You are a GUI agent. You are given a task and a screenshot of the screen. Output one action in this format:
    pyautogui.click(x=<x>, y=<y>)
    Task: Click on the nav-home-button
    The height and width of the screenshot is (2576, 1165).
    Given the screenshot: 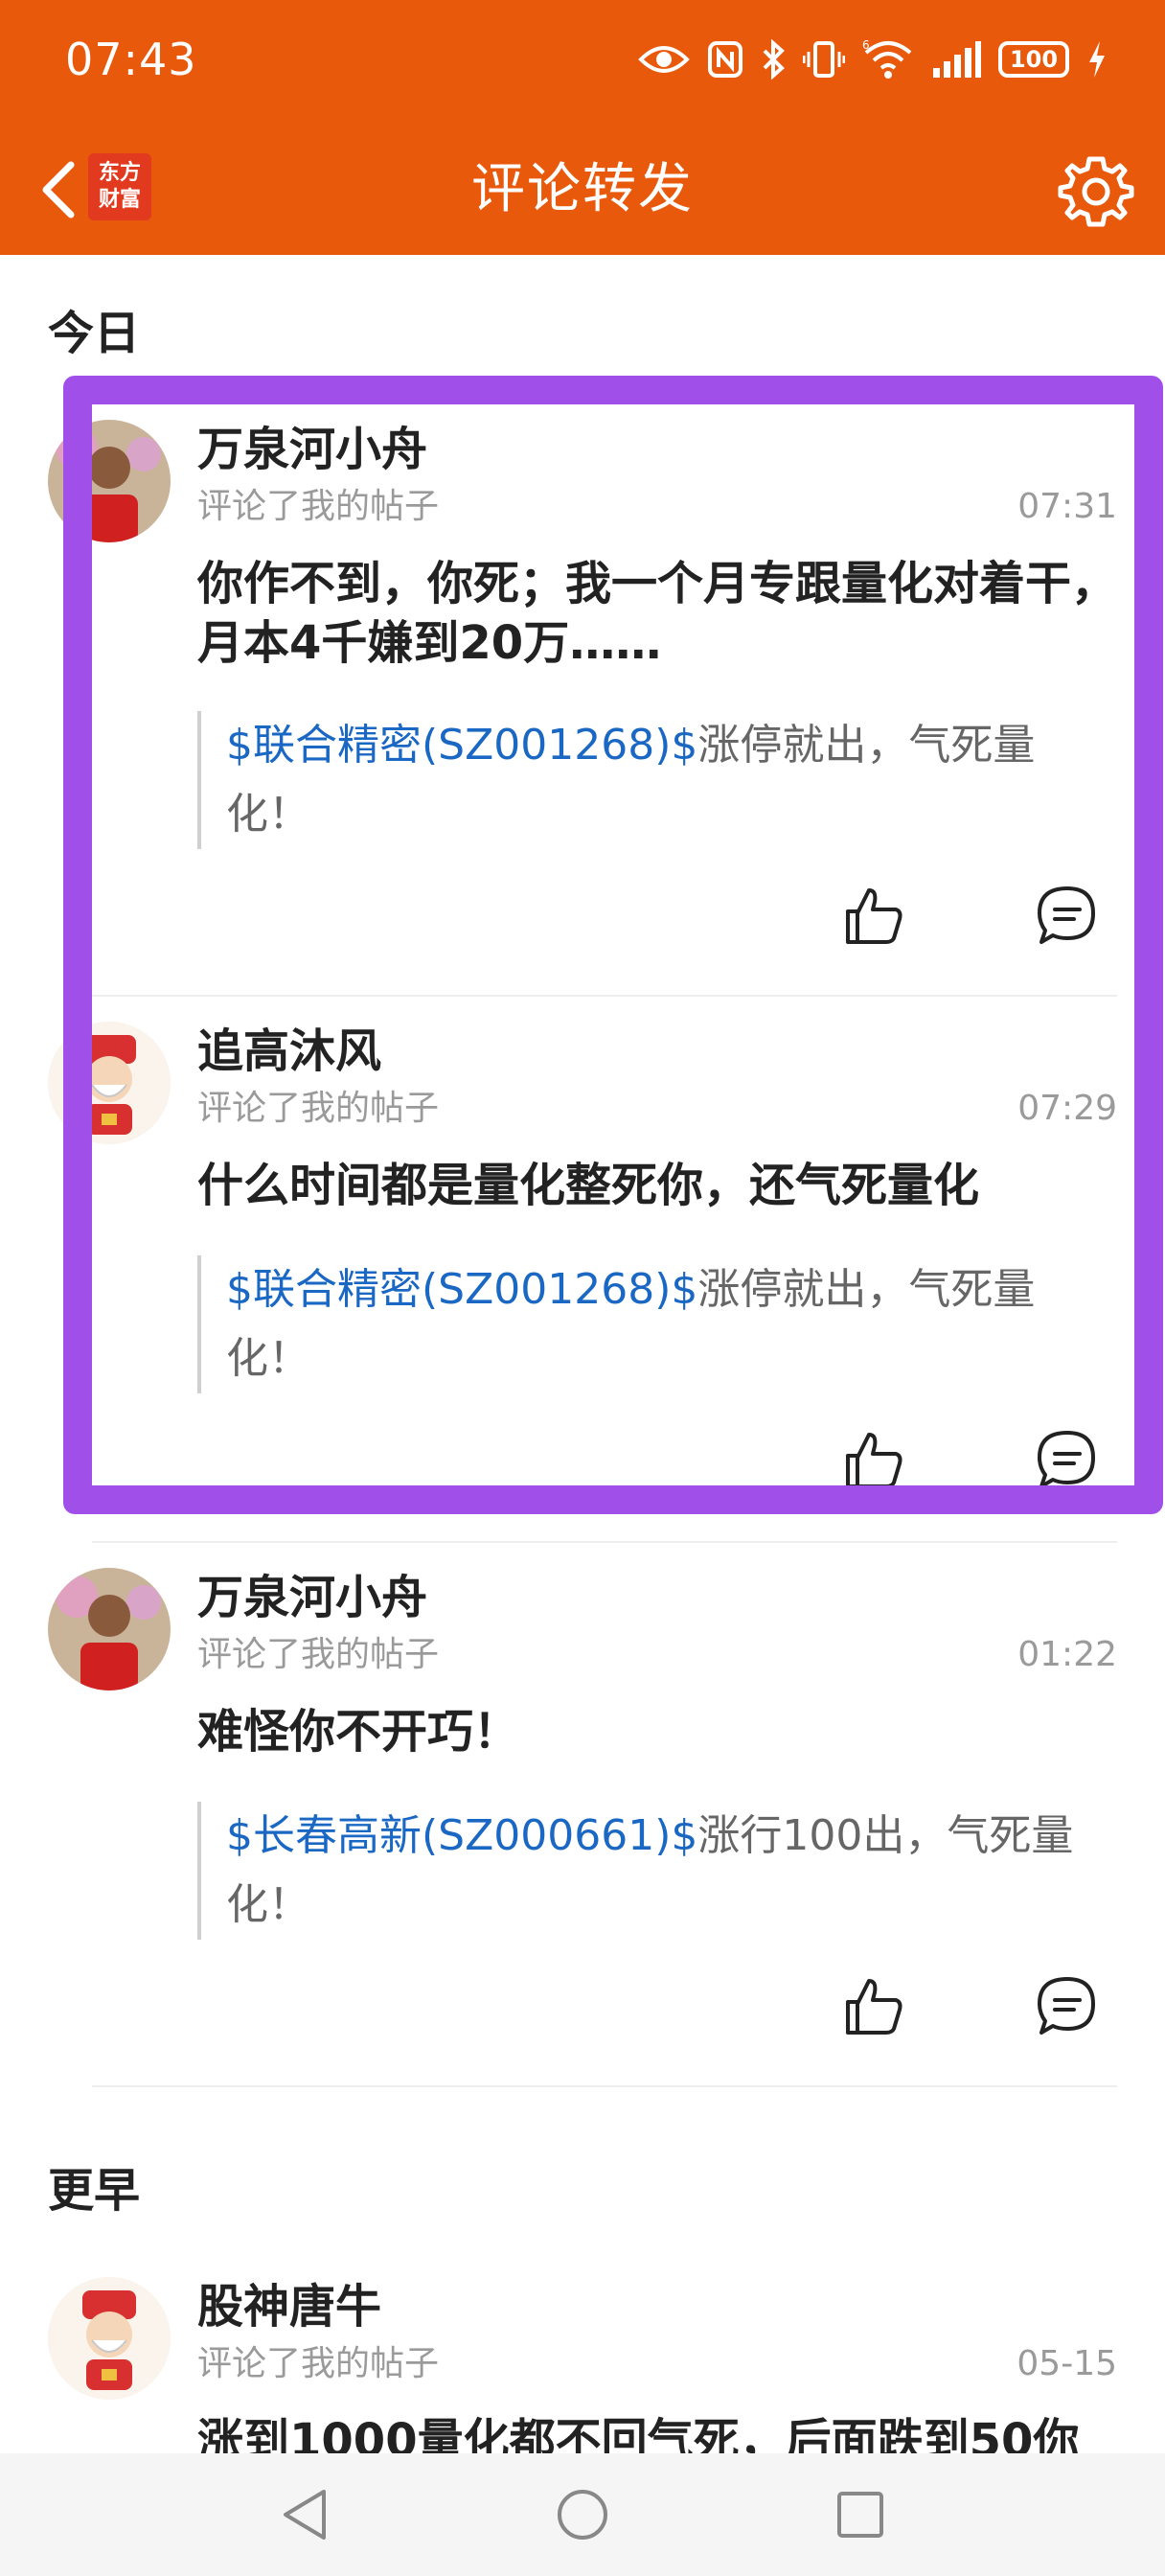 What is the action you would take?
    pyautogui.click(x=582, y=2514)
    